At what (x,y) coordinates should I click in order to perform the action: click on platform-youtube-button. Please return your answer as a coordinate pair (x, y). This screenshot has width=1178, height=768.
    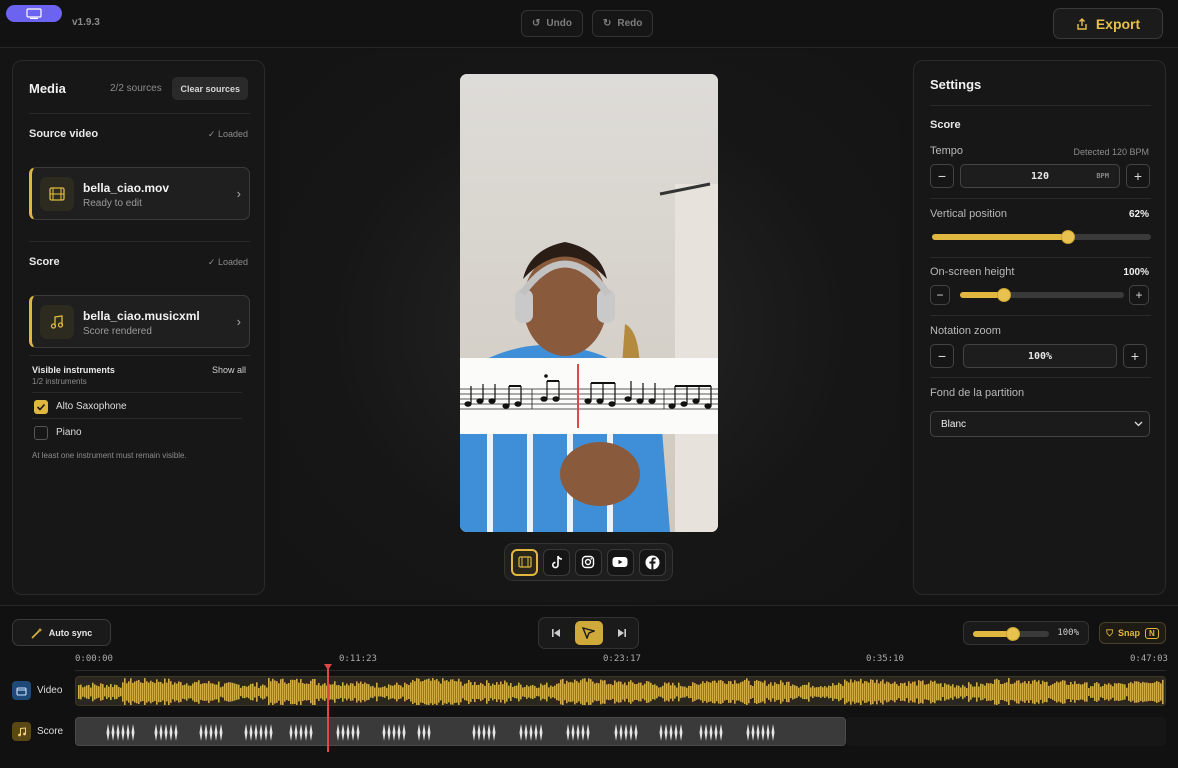
    Looking at the image, I should click on (620, 562).